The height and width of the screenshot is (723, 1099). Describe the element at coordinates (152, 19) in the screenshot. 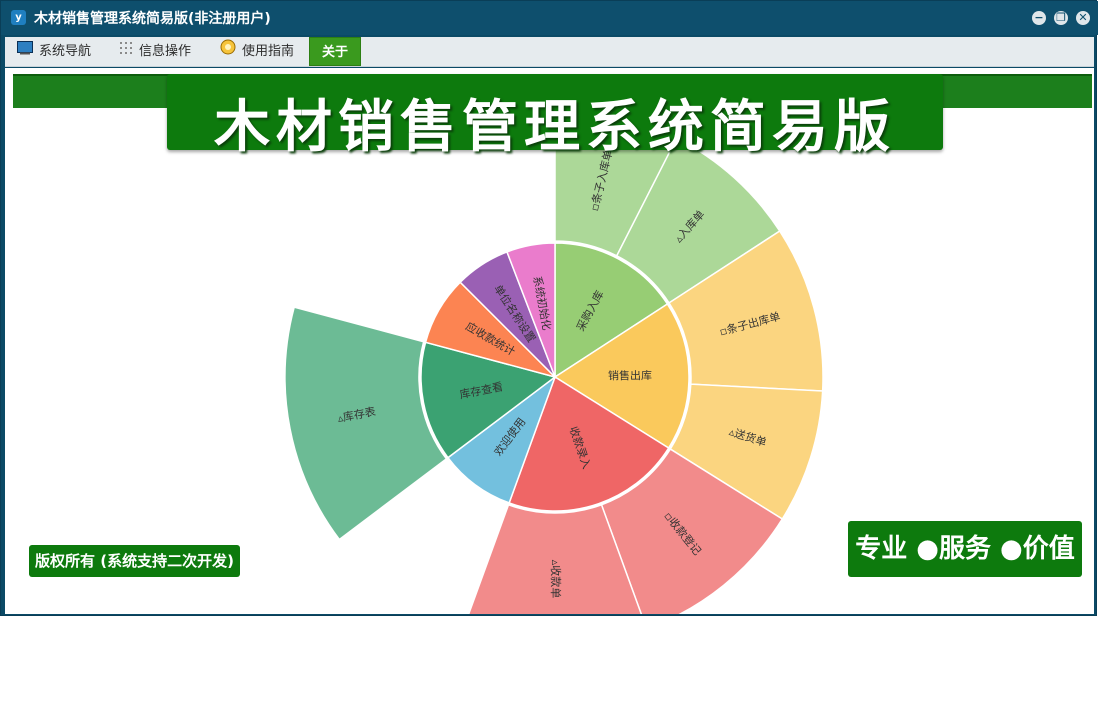

I see `window-title: 木材销售管理系统简易版(非注册用户)` at that location.